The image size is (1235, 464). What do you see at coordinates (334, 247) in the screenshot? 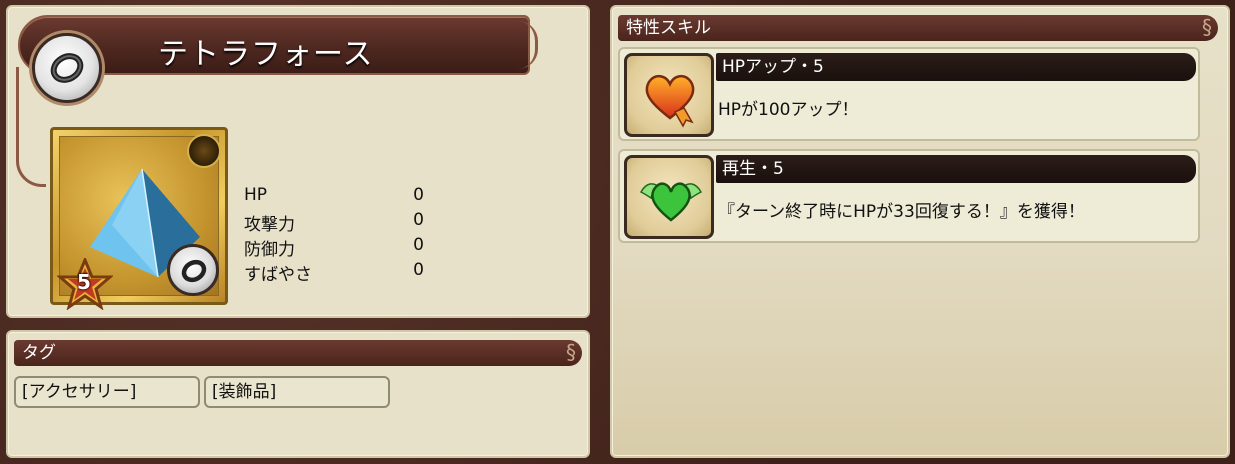
I see `stat-row: 防御力 0` at bounding box center [334, 247].